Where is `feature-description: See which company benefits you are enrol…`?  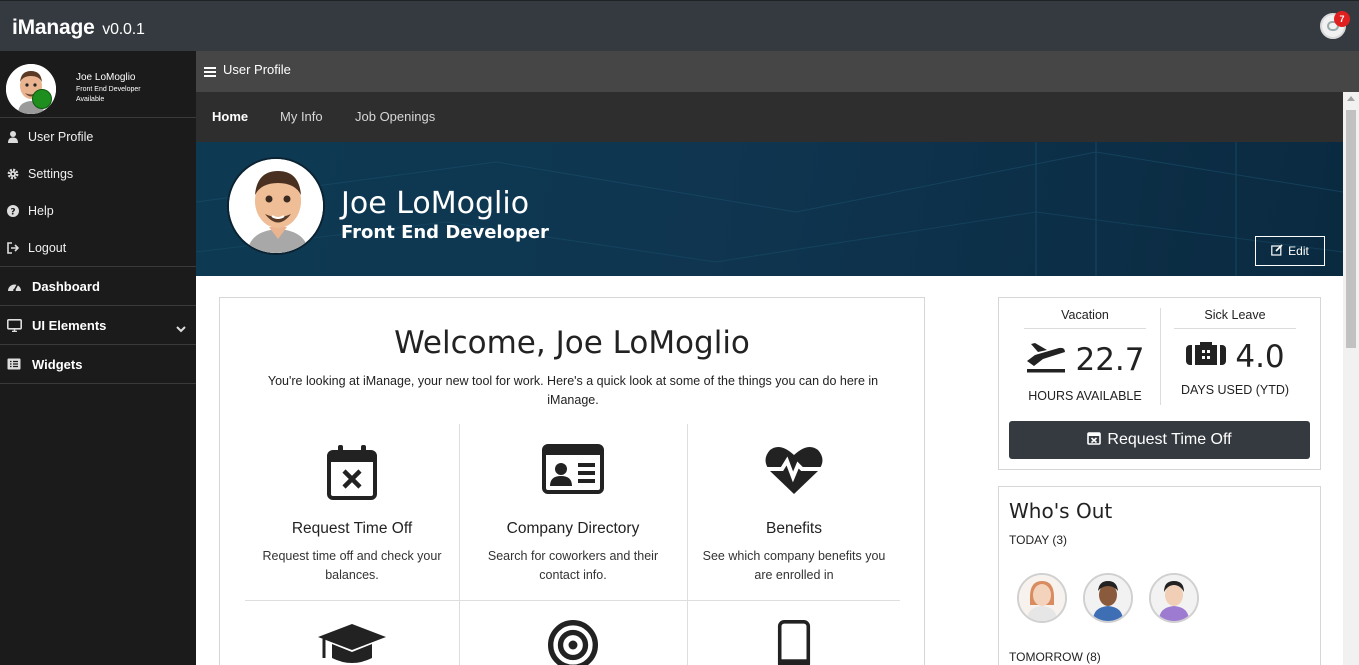
feature-description: See which company benefits you are enrol… is located at coordinates (794, 565).